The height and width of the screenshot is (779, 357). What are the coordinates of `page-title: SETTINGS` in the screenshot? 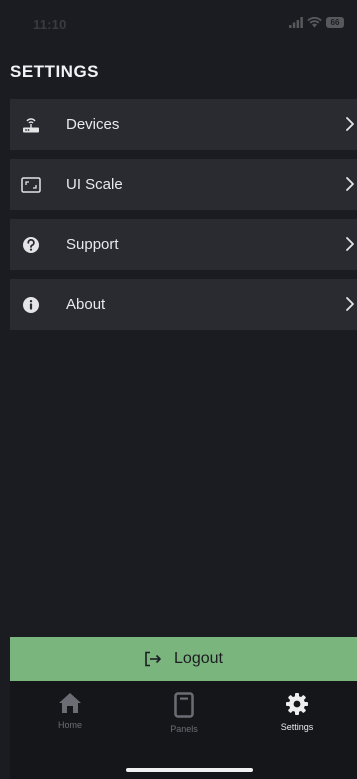 It's located at (55, 71).